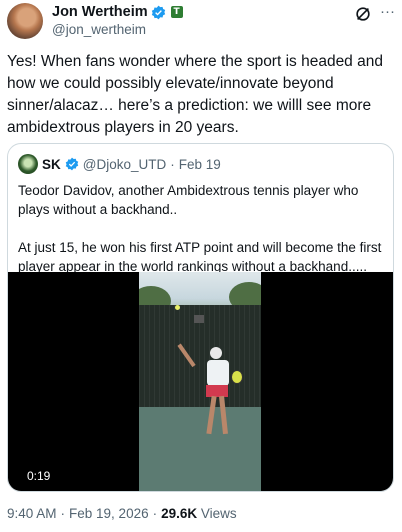  What do you see at coordinates (216, 353) in the screenshot?
I see `player-head` at bounding box center [216, 353].